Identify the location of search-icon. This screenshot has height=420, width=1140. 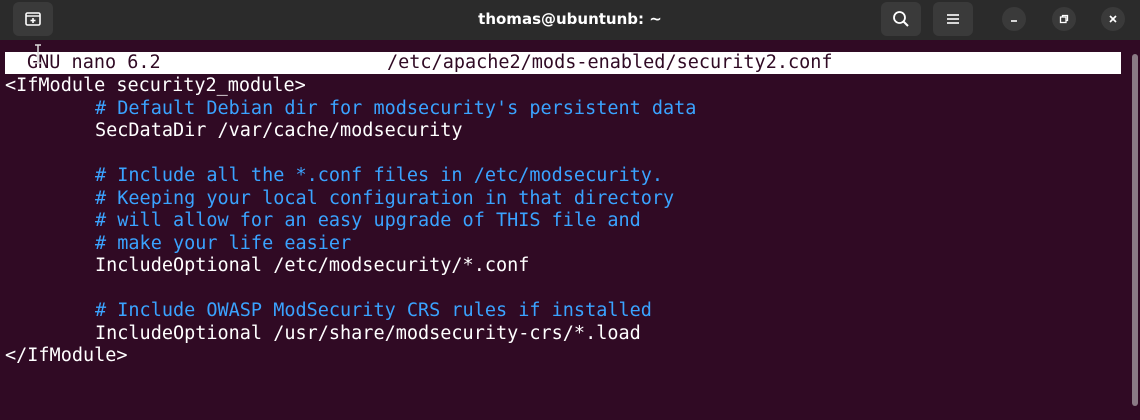
(901, 19).